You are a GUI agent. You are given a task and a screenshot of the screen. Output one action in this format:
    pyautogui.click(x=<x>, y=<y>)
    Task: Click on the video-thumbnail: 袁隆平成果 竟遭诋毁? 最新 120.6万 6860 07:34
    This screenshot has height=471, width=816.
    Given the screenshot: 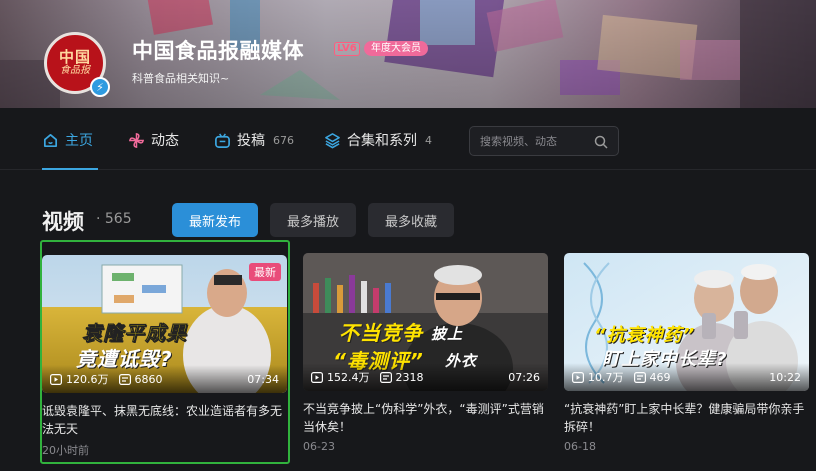 What is the action you would take?
    pyautogui.click(x=164, y=324)
    